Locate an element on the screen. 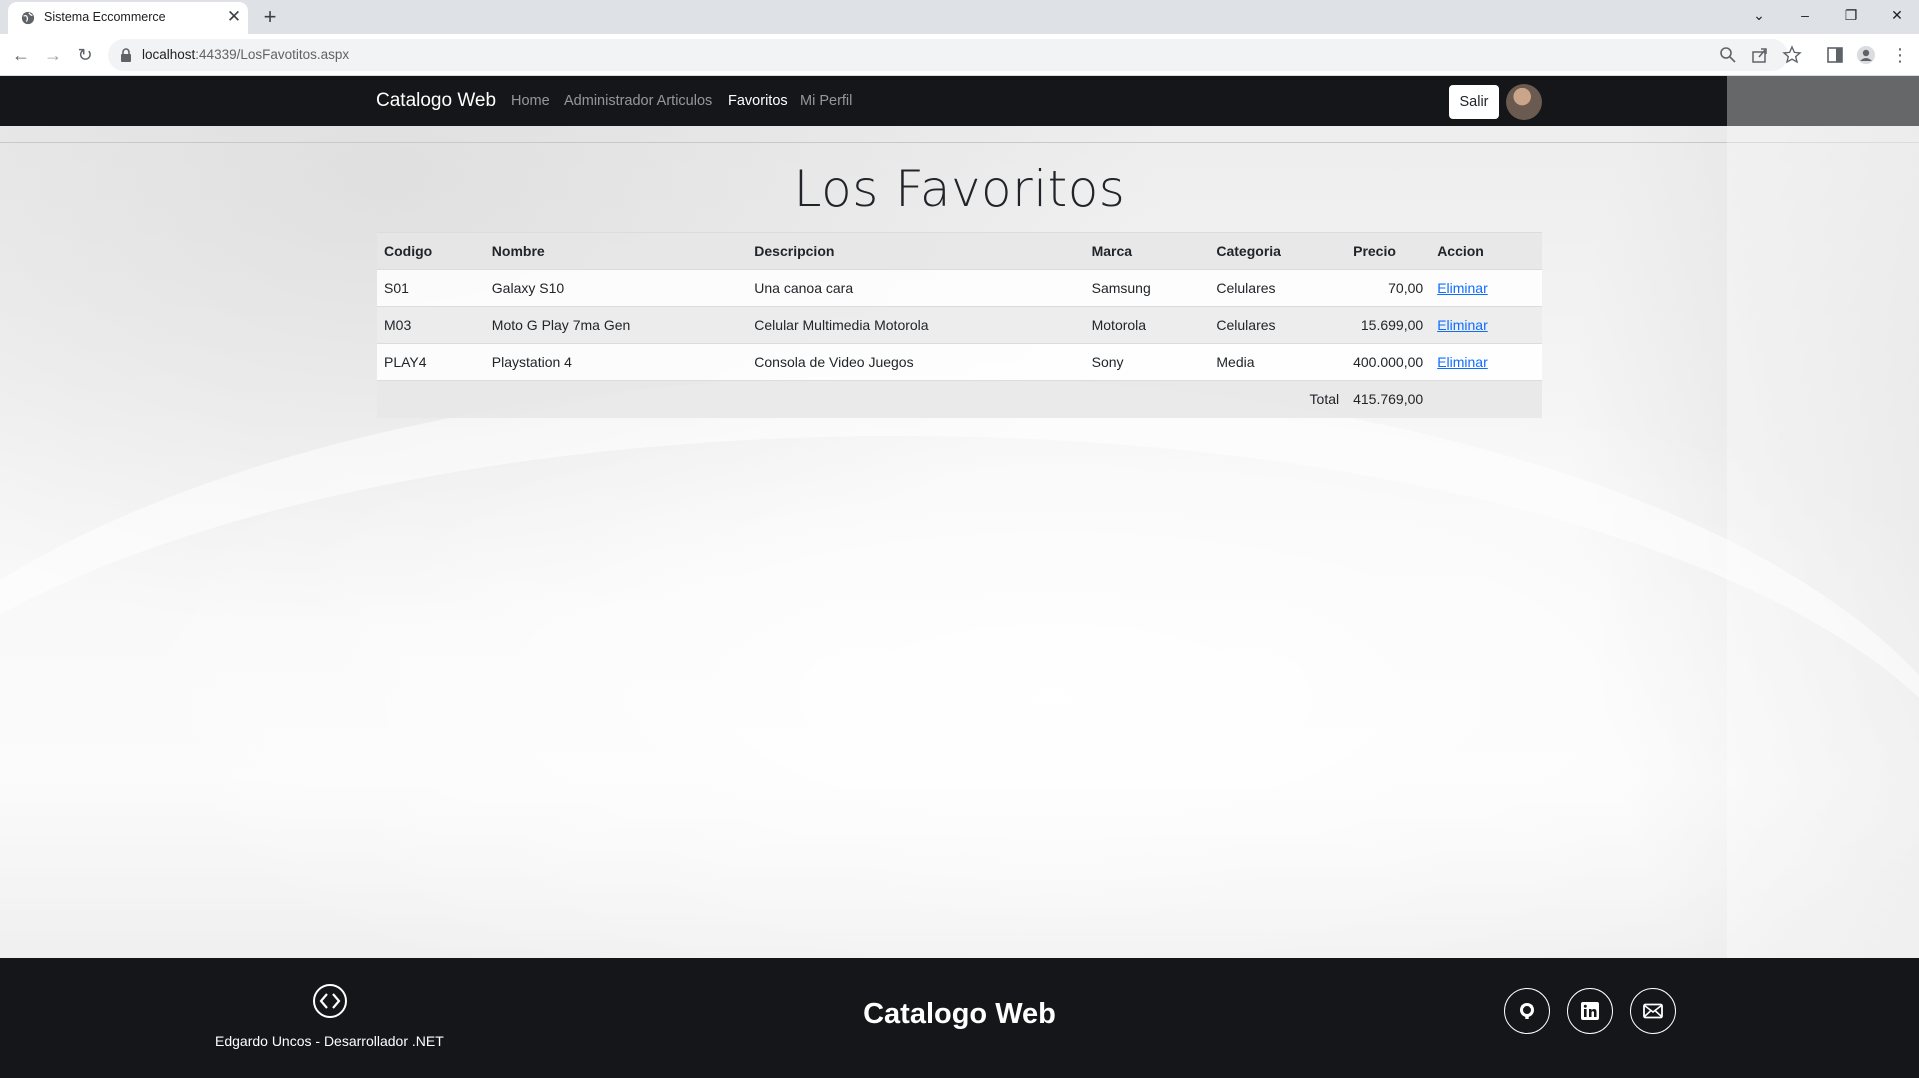 The width and height of the screenshot is (1919, 1078). table-total-row: Total 415.769,00 is located at coordinates (959, 399).